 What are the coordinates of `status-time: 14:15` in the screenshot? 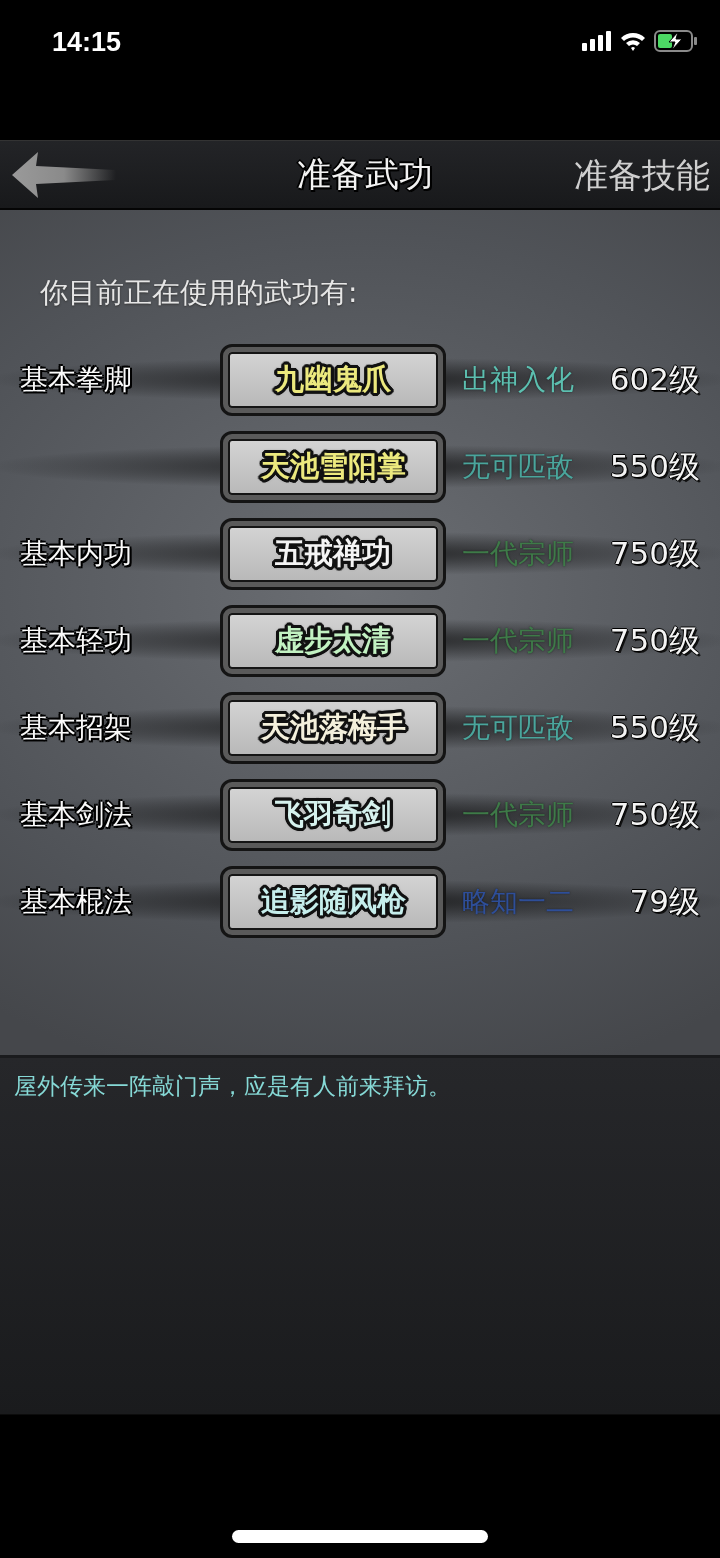 It's located at (87, 42).